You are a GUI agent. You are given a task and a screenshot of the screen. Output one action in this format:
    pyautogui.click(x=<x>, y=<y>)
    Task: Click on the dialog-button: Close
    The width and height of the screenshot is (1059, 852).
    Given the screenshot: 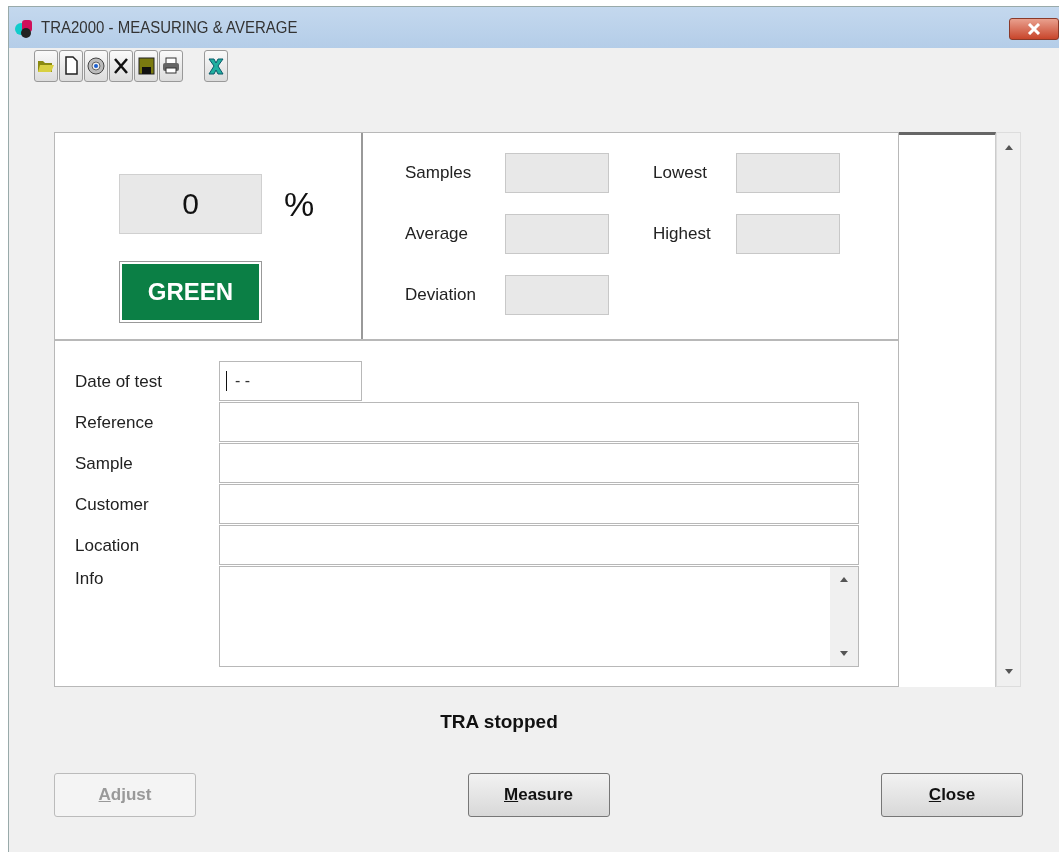 What is the action you would take?
    pyautogui.click(x=952, y=795)
    